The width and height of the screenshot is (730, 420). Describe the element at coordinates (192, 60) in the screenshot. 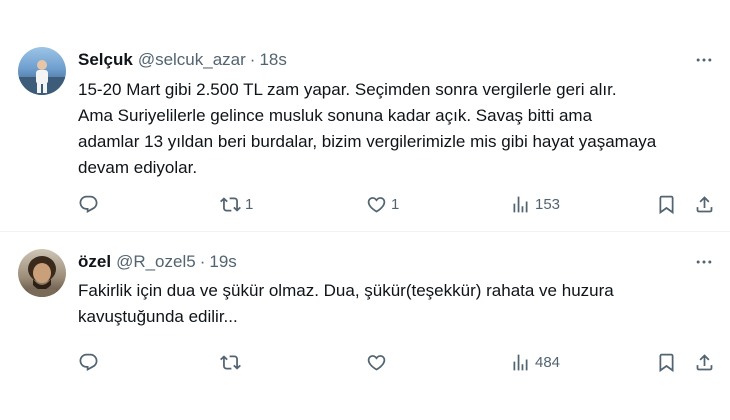

I see `user-handle: @selcuk_azar` at that location.